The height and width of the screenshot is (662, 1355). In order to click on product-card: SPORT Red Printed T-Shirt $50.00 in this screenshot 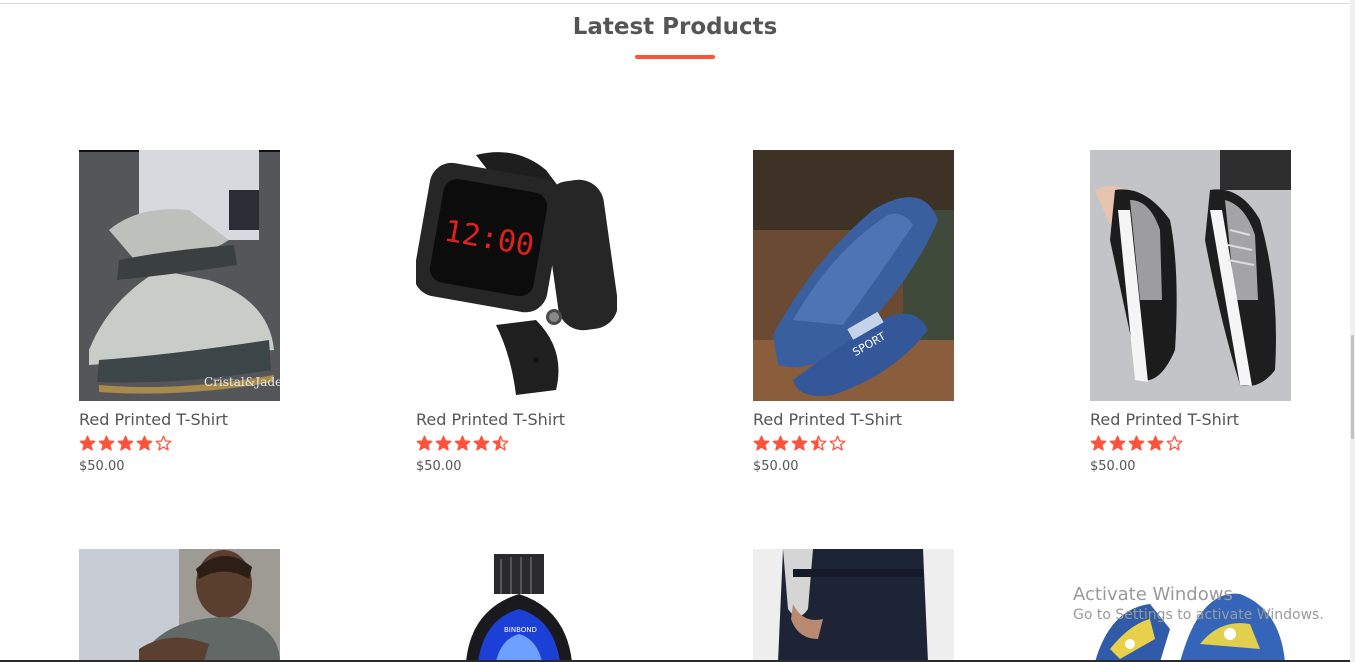, I will do `click(853, 315)`.